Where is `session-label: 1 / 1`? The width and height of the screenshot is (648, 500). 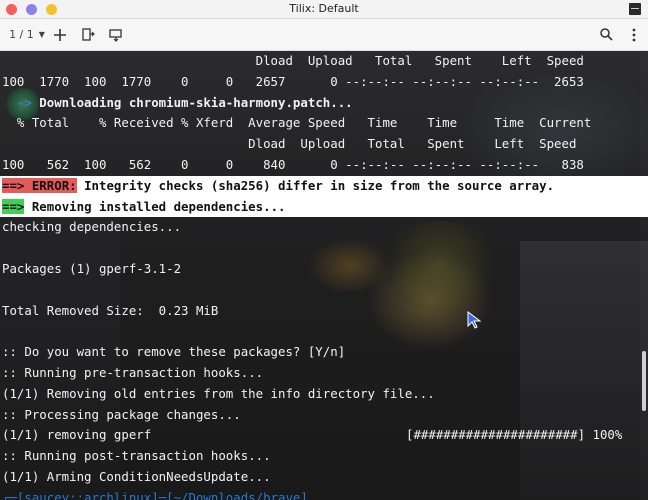 session-label: 1 / 1 is located at coordinates (21, 34).